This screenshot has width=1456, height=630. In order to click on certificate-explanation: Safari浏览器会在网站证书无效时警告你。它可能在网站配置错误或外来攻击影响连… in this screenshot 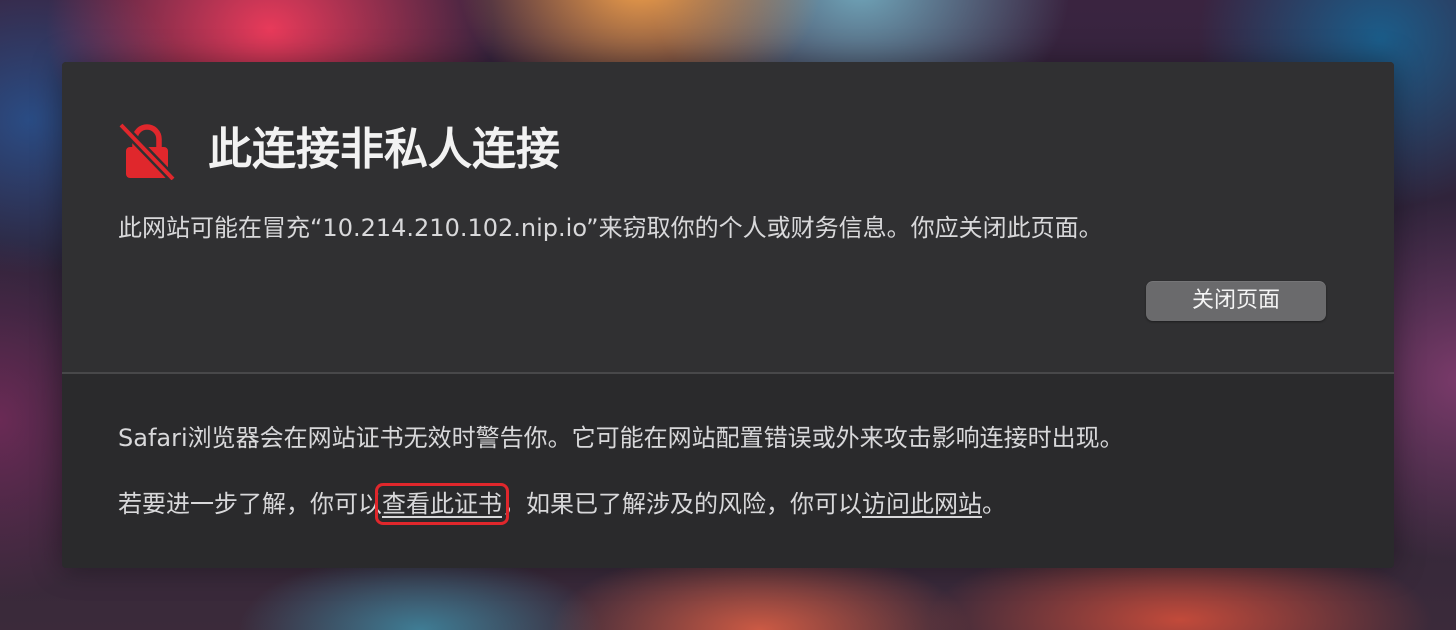, I will do `click(621, 438)`.